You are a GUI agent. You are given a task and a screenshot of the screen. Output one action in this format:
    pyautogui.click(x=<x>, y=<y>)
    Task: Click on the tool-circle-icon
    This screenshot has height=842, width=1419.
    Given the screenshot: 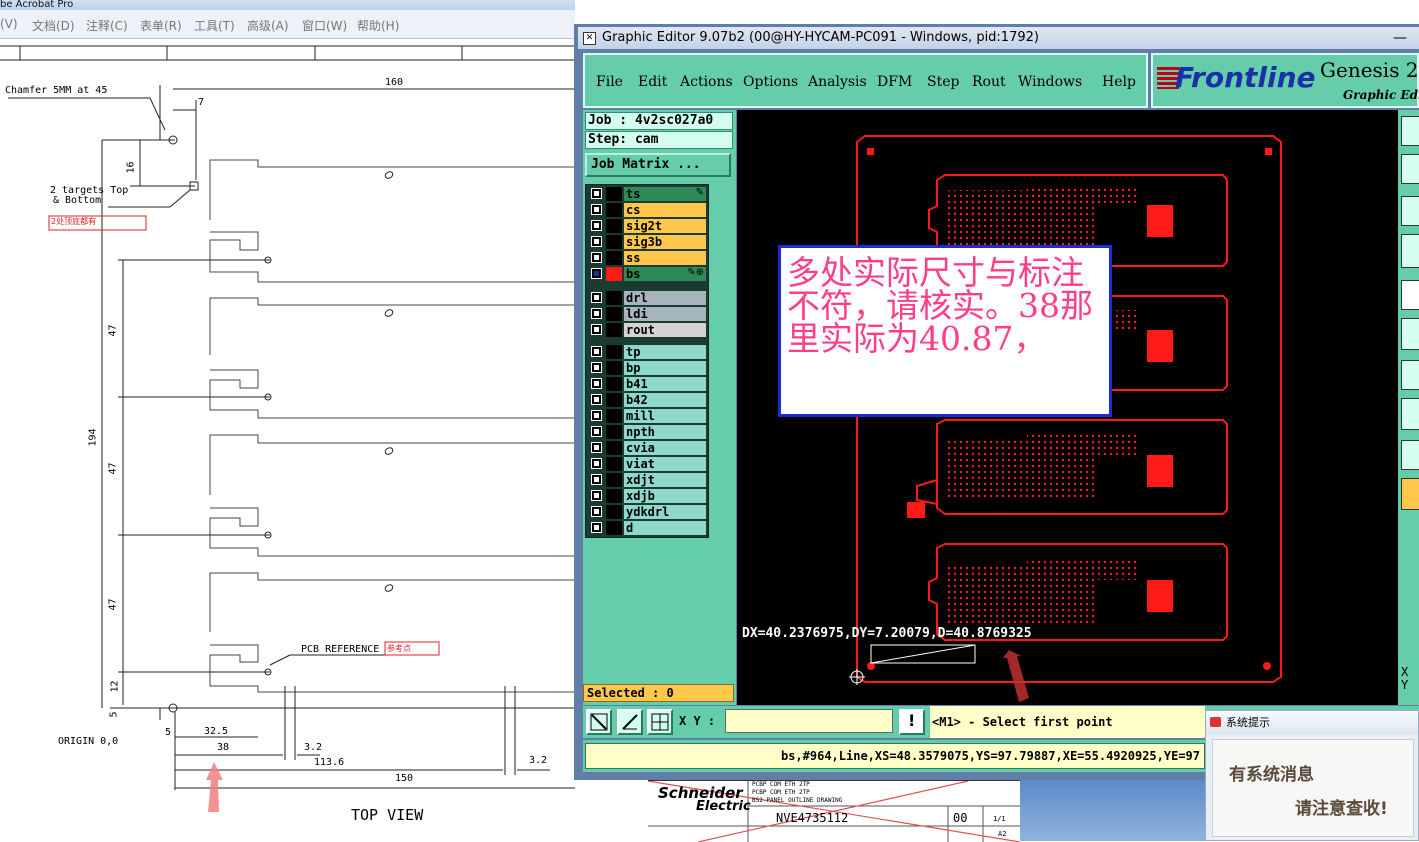 What is the action you would take?
    pyautogui.click(x=1410, y=414)
    